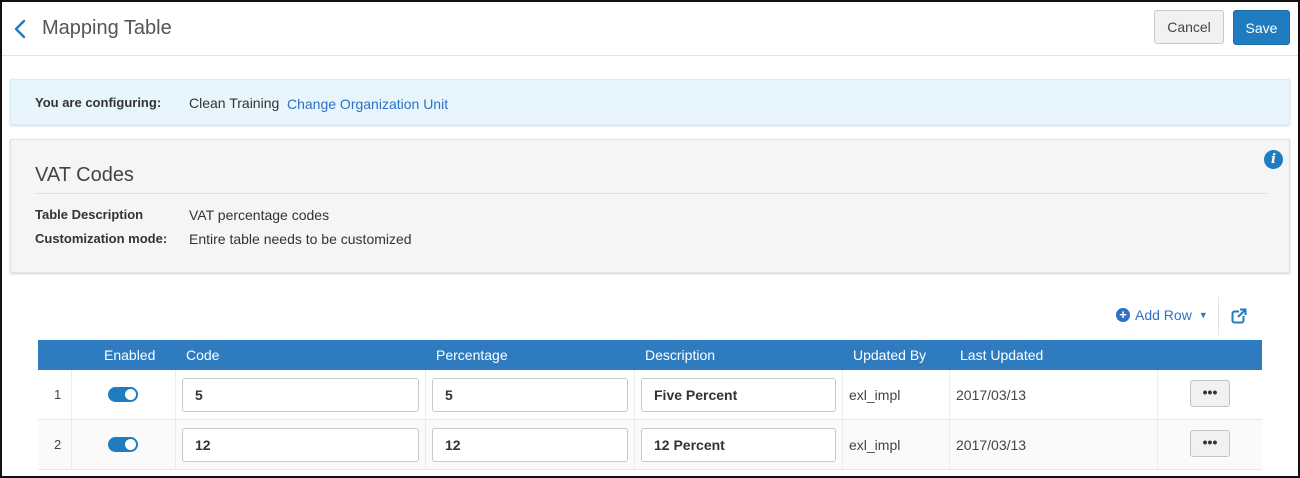 The image size is (1300, 478). Describe the element at coordinates (1001, 355) in the screenshot. I see `column-header-last-updated: Last Updated` at that location.